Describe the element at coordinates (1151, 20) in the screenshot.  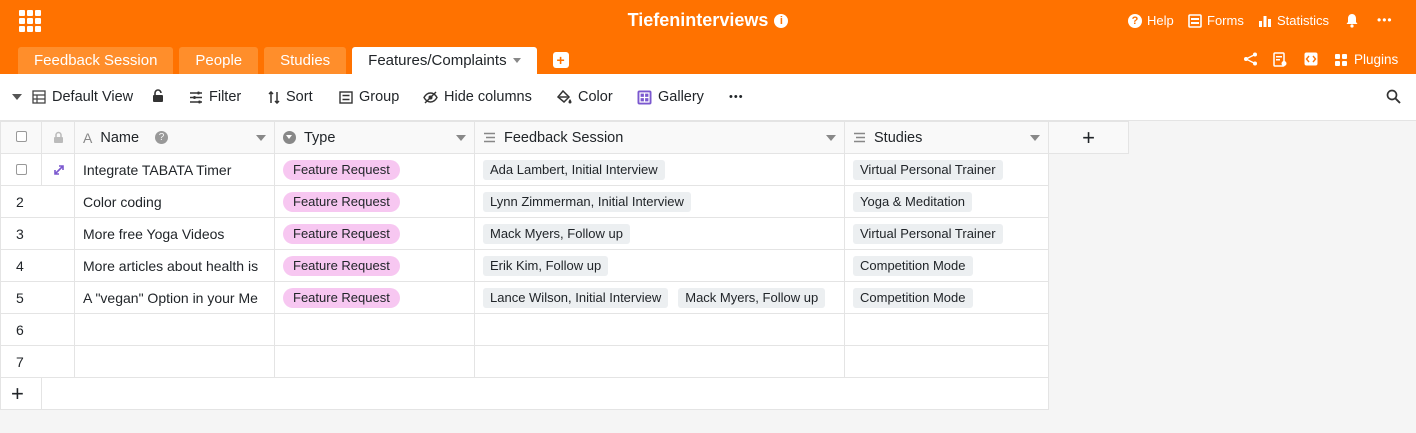
I see `help-button: ? Help` at that location.